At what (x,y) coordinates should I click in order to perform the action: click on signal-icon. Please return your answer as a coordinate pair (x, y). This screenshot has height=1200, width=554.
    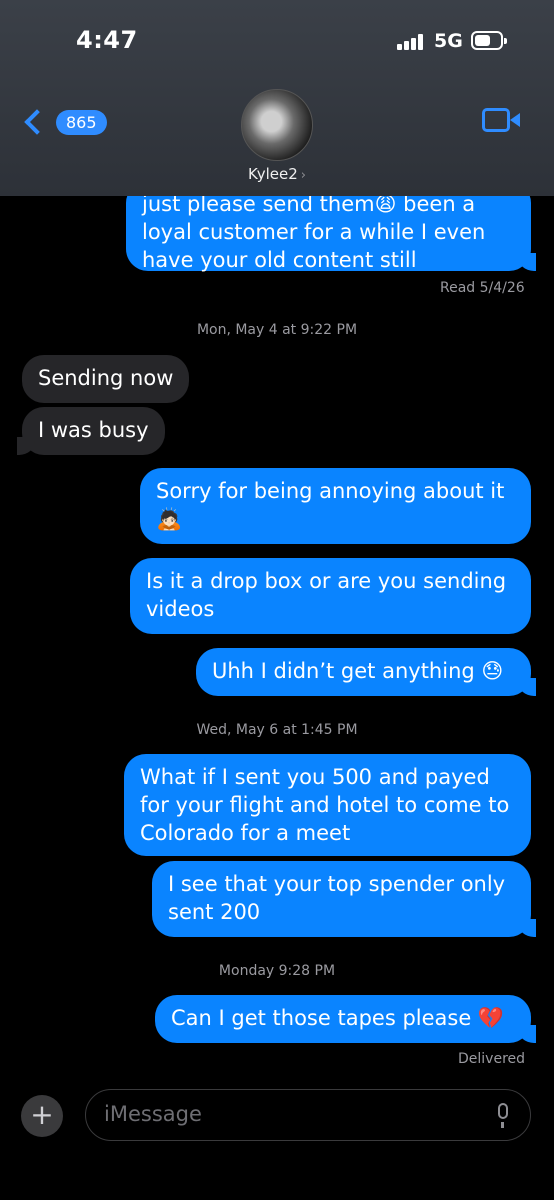
    Looking at the image, I should click on (411, 42).